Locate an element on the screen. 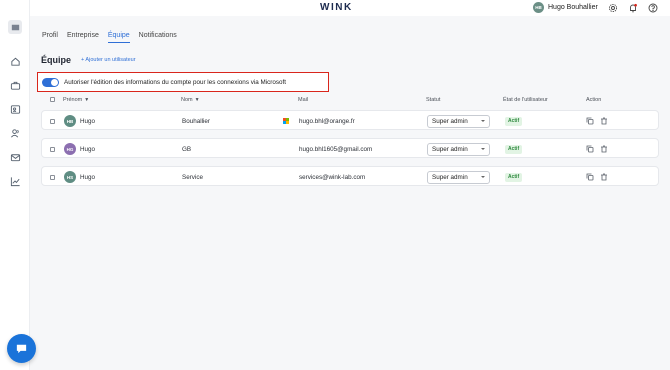 This screenshot has width=670, height=370. mail: hugo.bhl@orange.fr is located at coordinates (327, 121).